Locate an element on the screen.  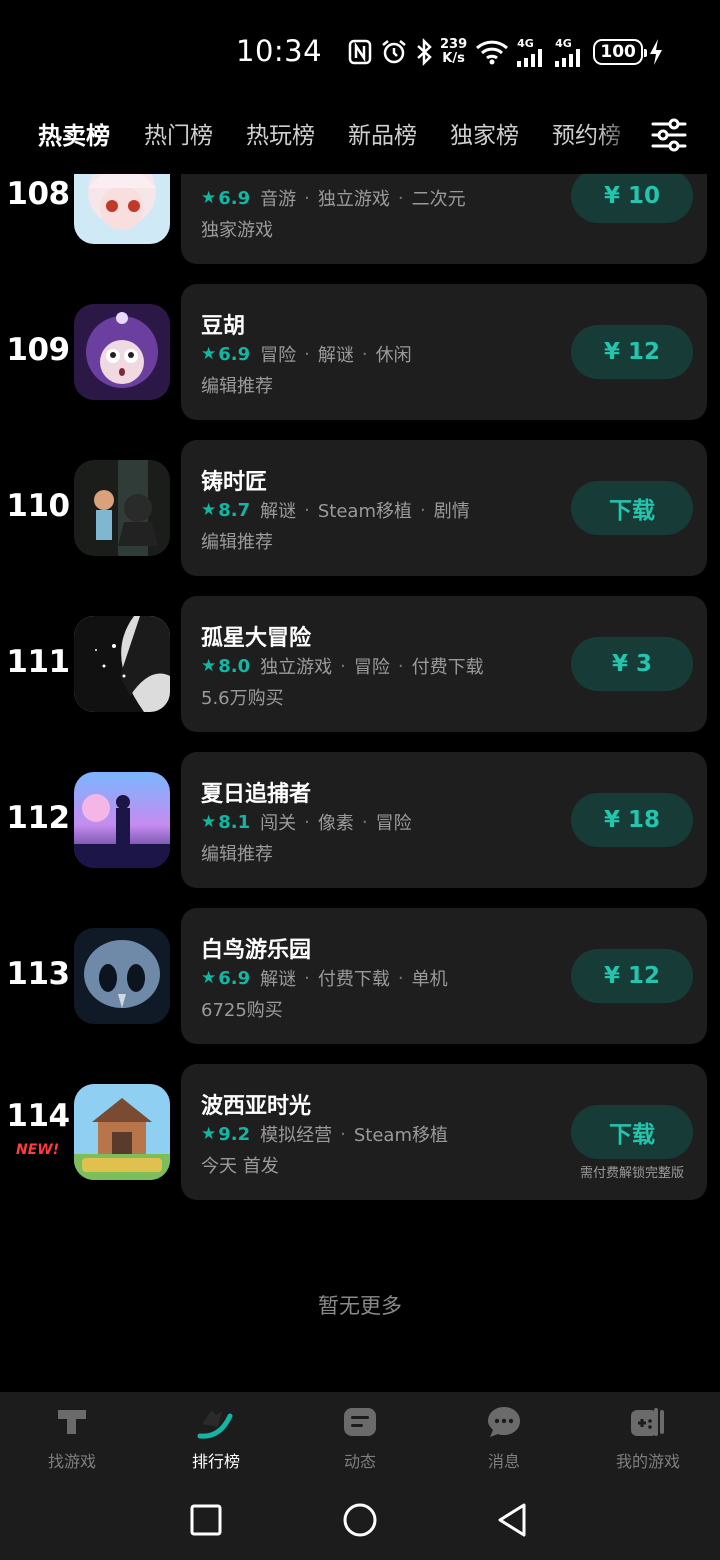
game-name: 铸时匠 is located at coordinates (234, 482).